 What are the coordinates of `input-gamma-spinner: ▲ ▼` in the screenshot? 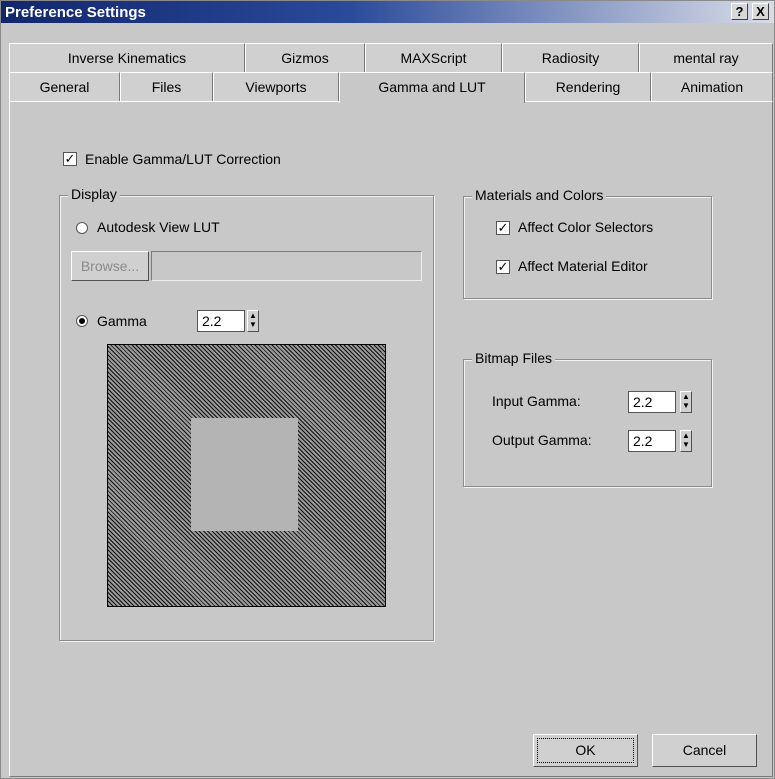 It's located at (686, 402).